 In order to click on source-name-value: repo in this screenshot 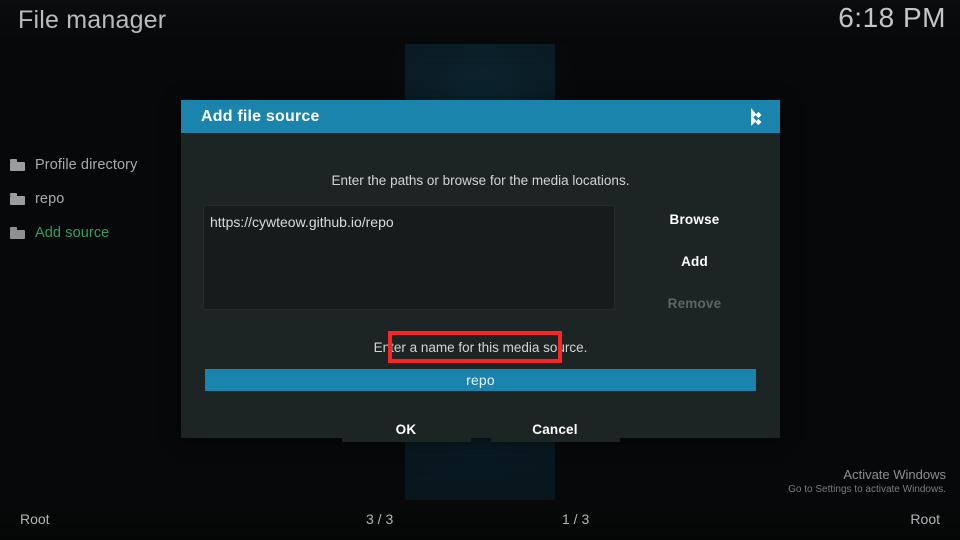, I will do `click(480, 380)`.